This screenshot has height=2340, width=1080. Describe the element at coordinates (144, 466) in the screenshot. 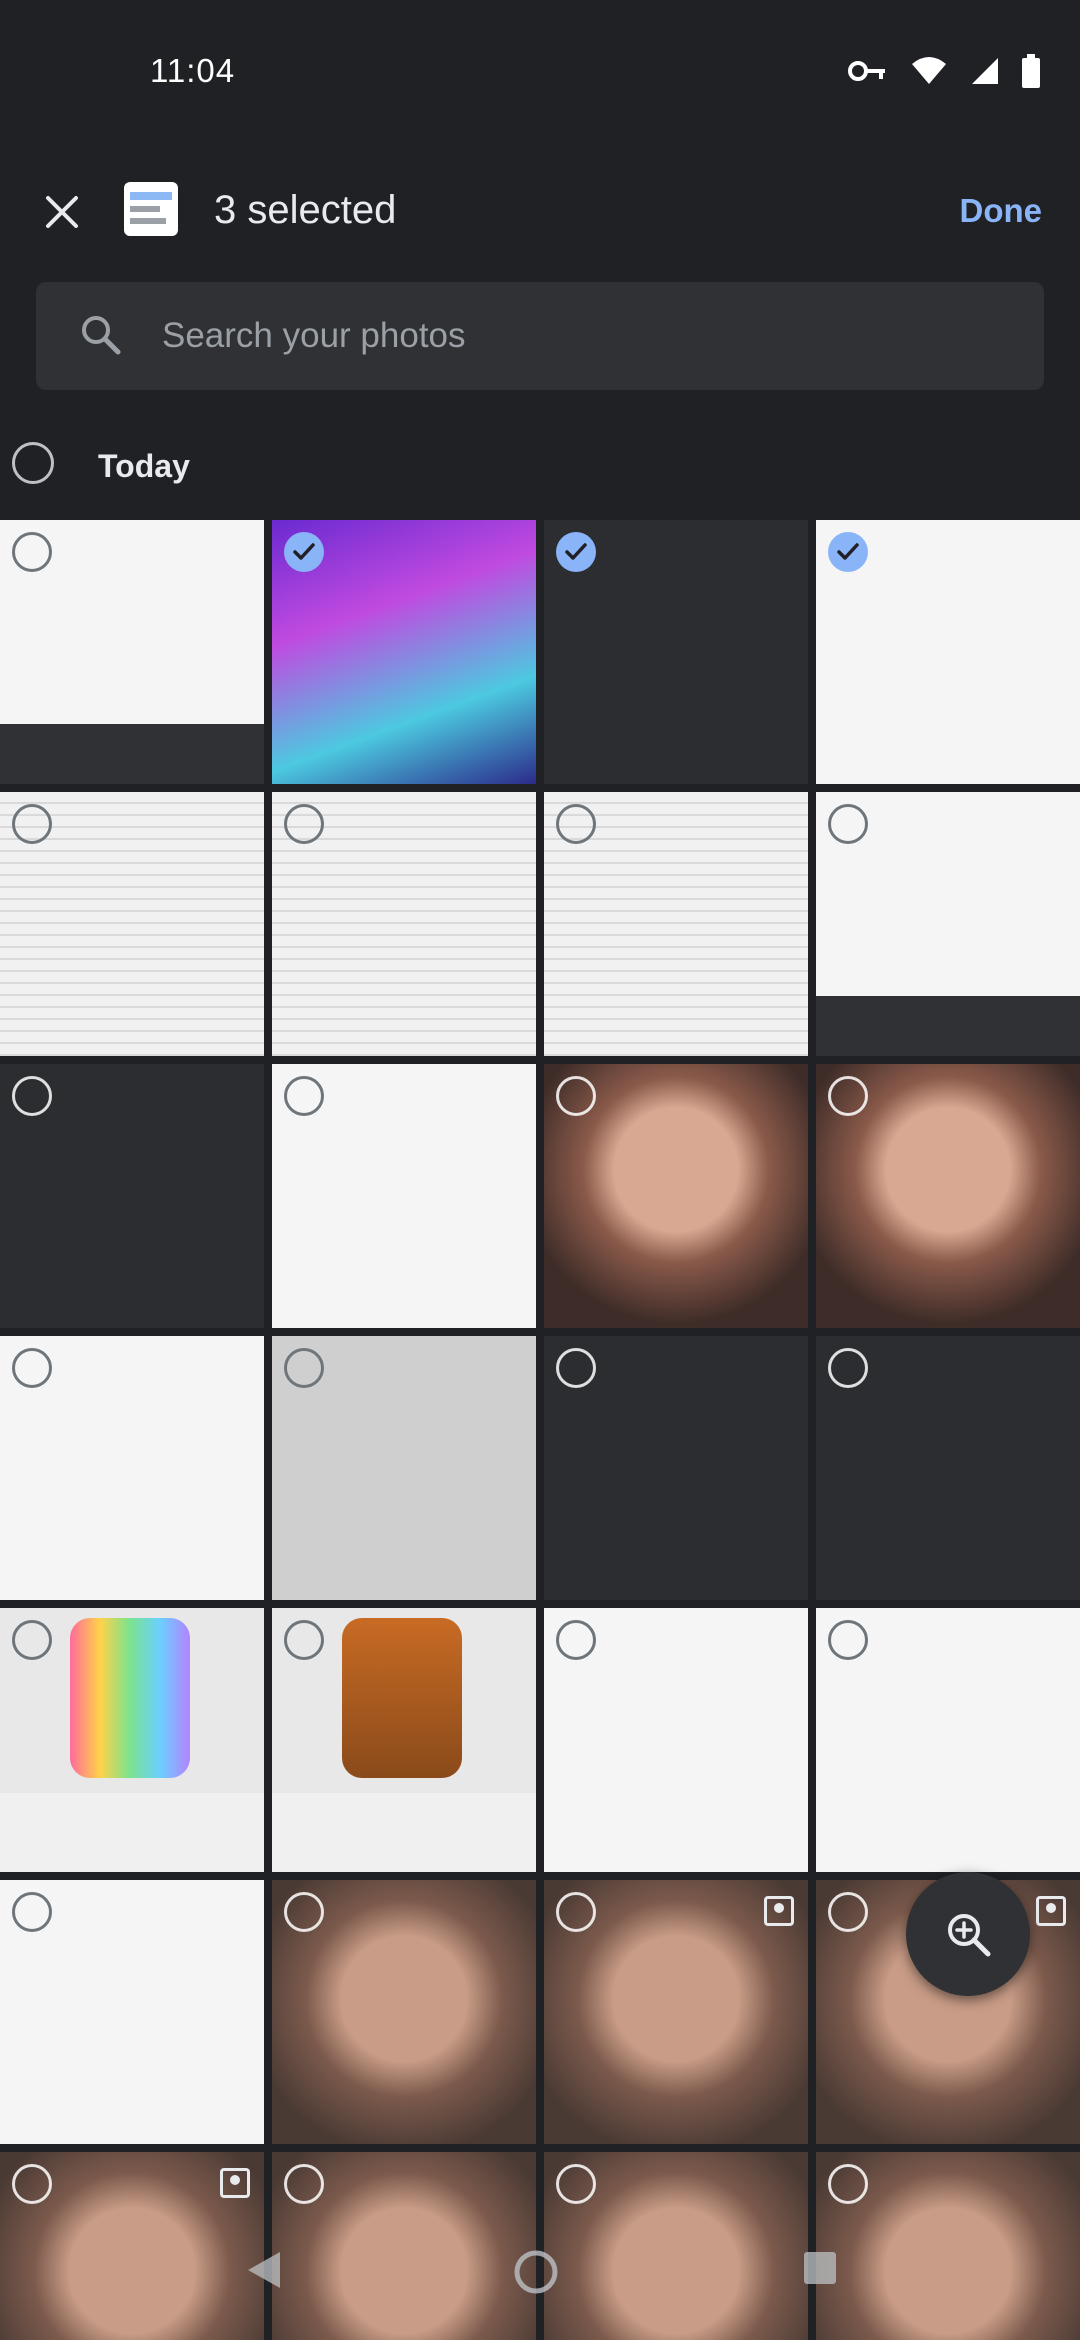

I see `date-label: Today` at that location.